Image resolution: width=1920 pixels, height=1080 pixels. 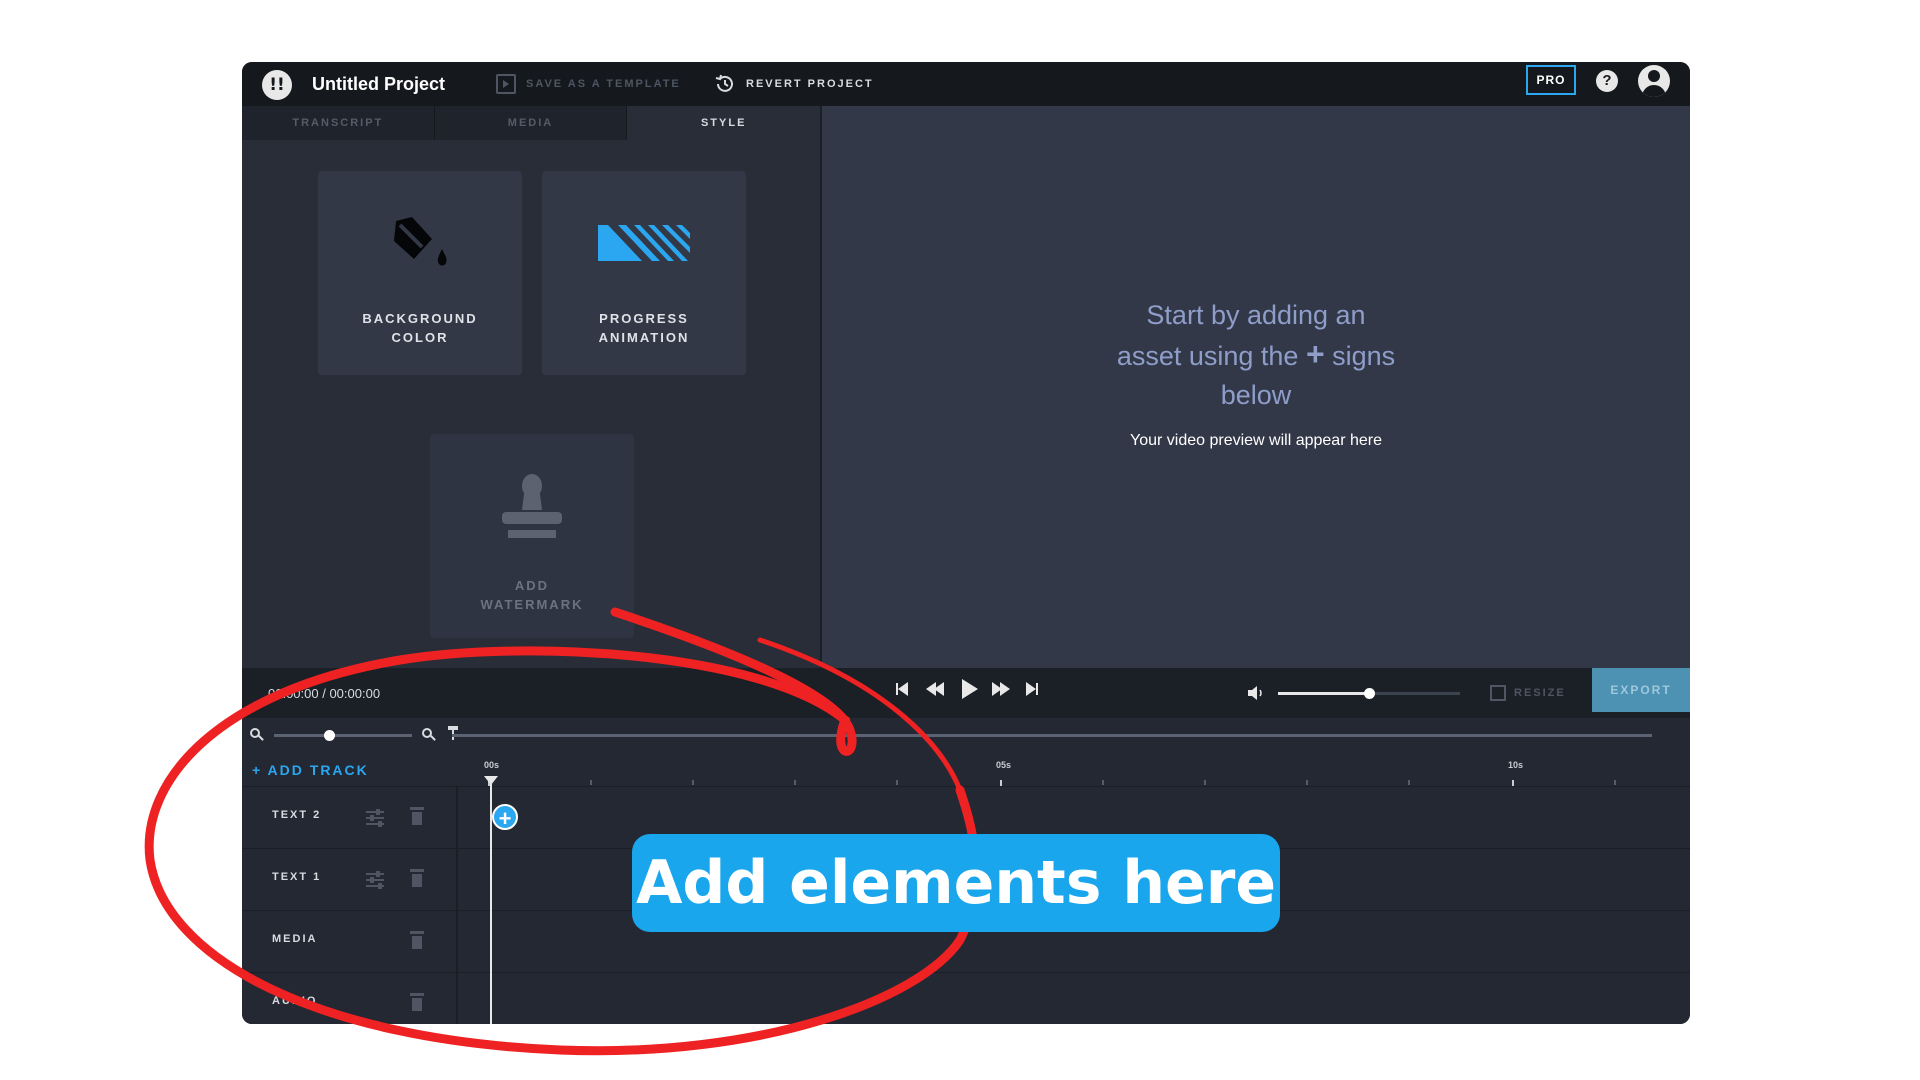 What do you see at coordinates (1256, 440) in the screenshot?
I see `preview-subtext: Your video preview will appear here` at bounding box center [1256, 440].